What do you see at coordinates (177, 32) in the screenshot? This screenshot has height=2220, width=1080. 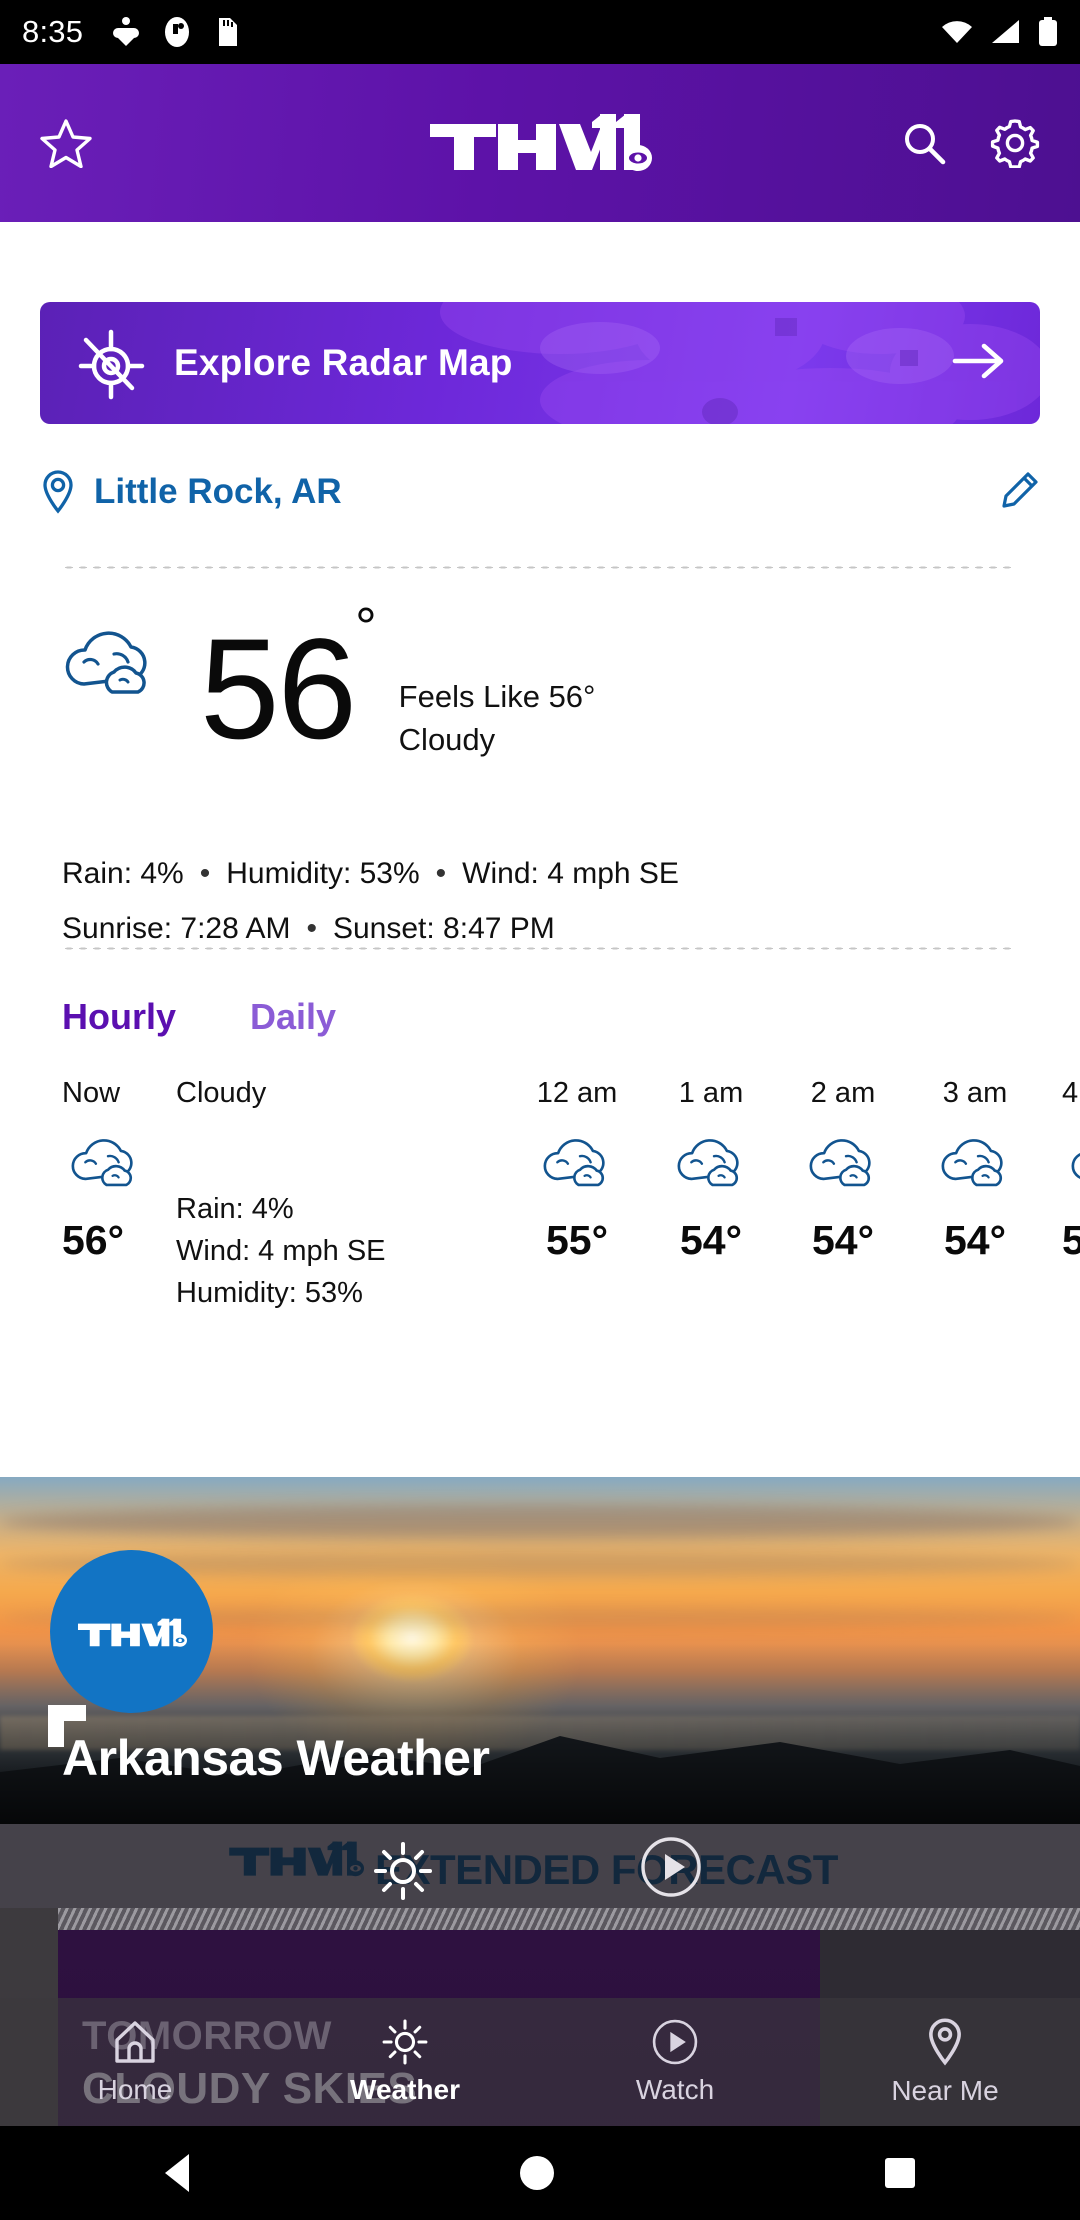 I see `app-notification-icon` at bounding box center [177, 32].